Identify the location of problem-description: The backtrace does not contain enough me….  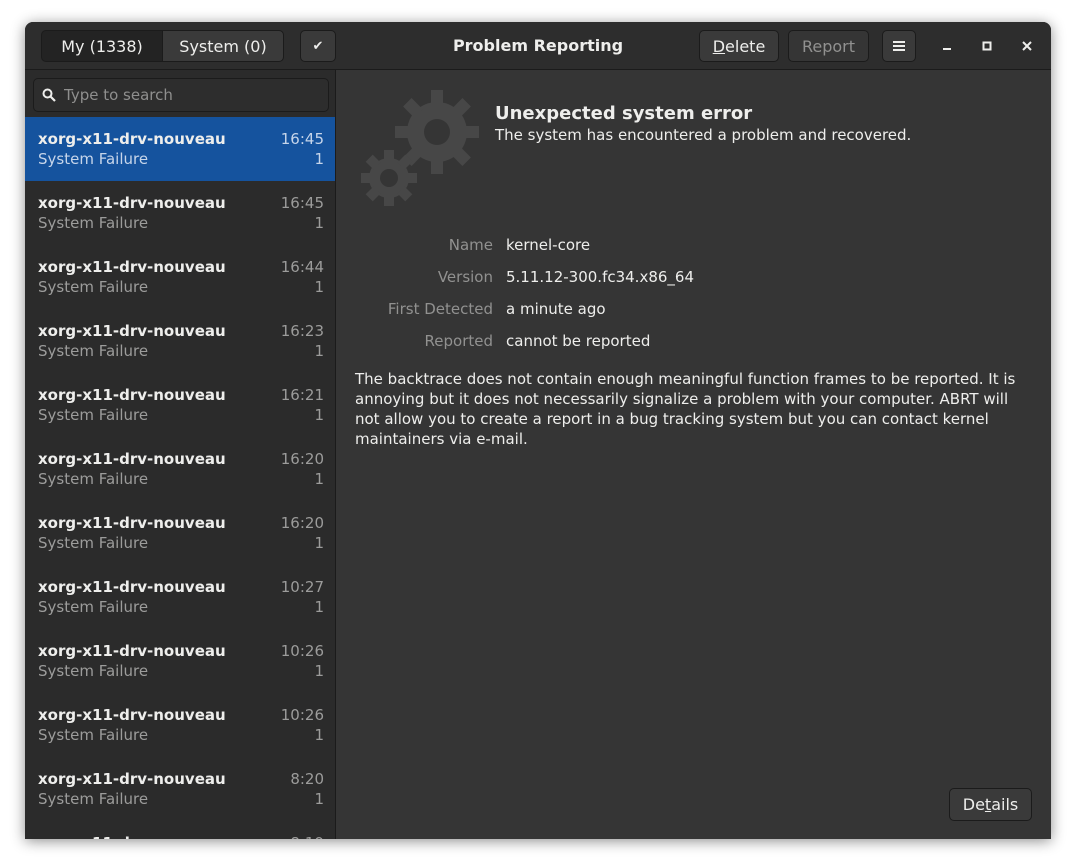
(685, 409).